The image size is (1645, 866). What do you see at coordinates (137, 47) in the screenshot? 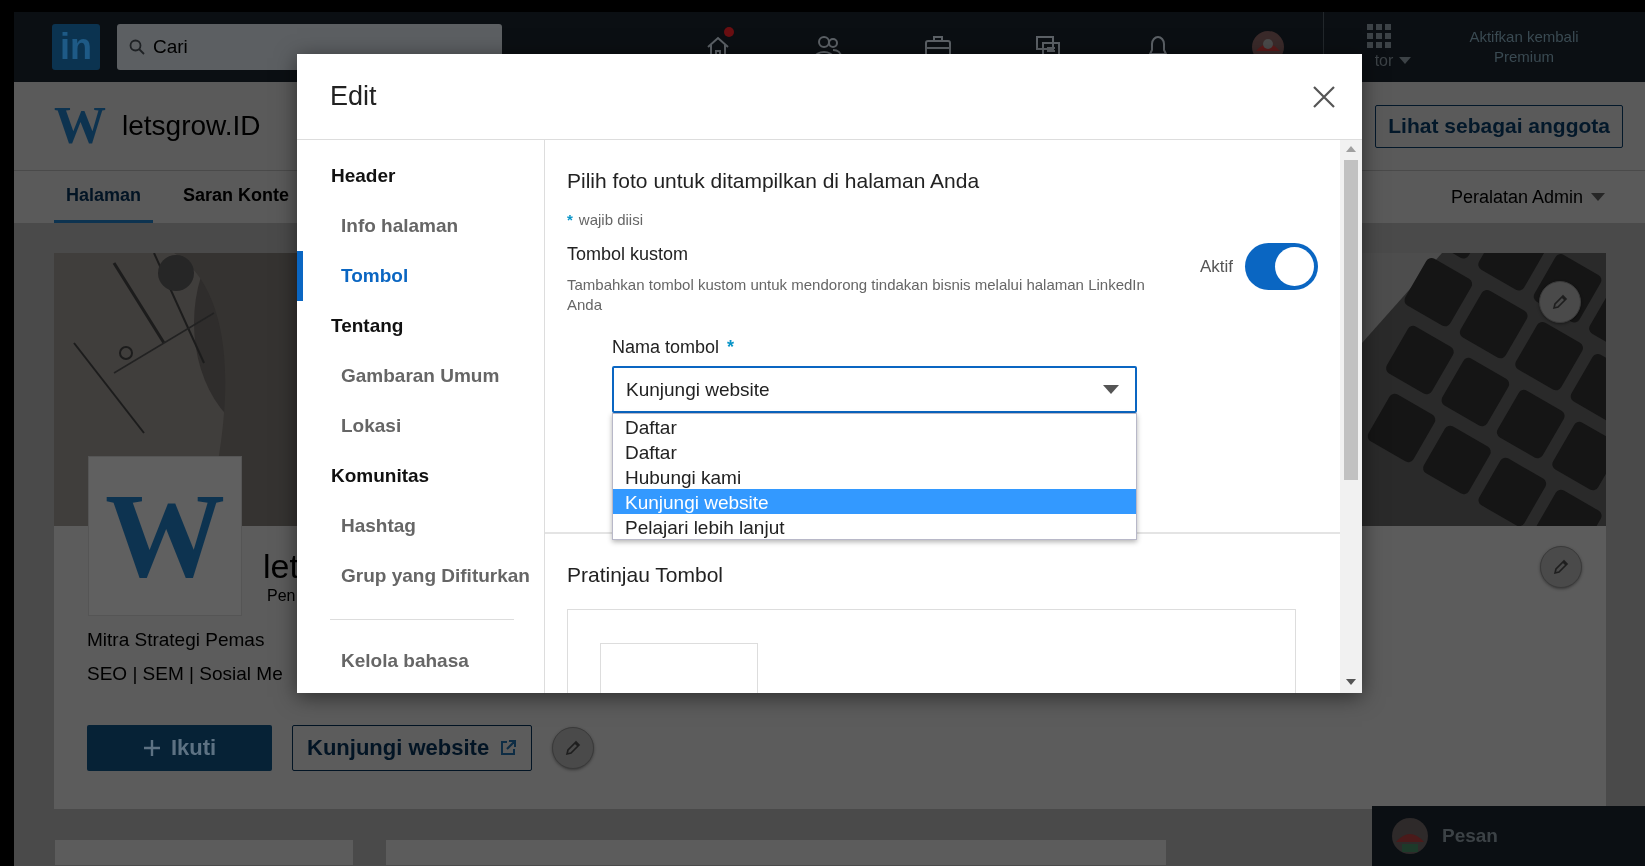
I see `search-icon` at bounding box center [137, 47].